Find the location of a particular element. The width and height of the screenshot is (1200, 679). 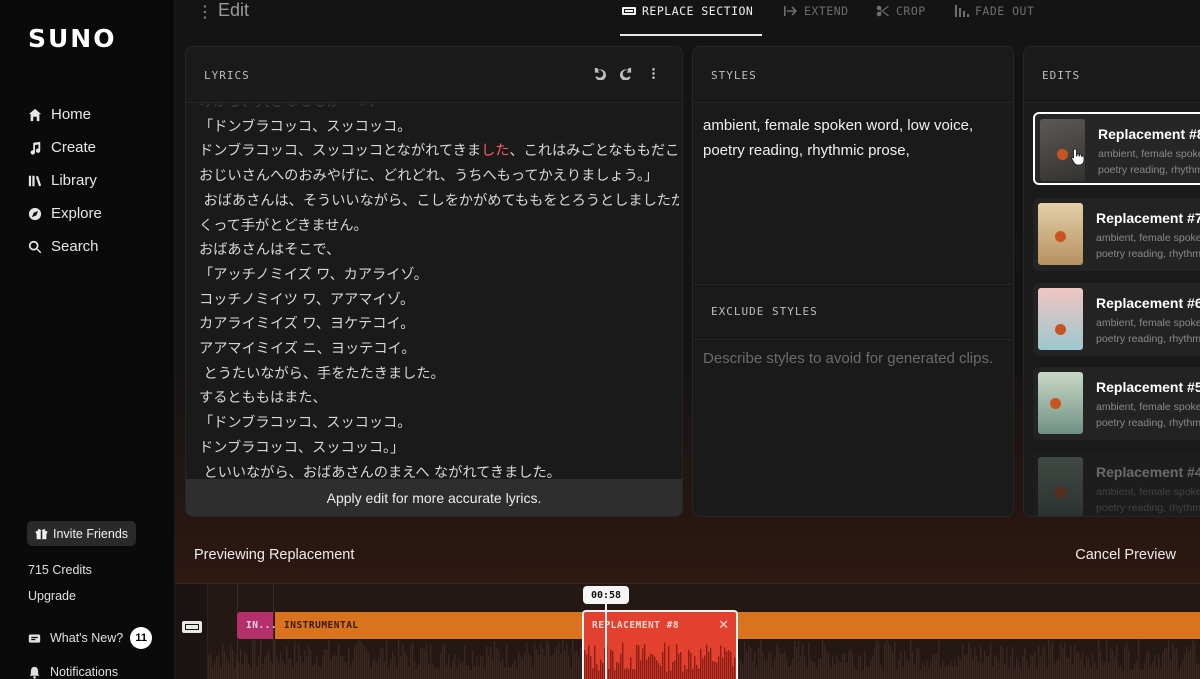

apply-edit-notice: Apply edit for more accurate lyrics. is located at coordinates (434, 497).